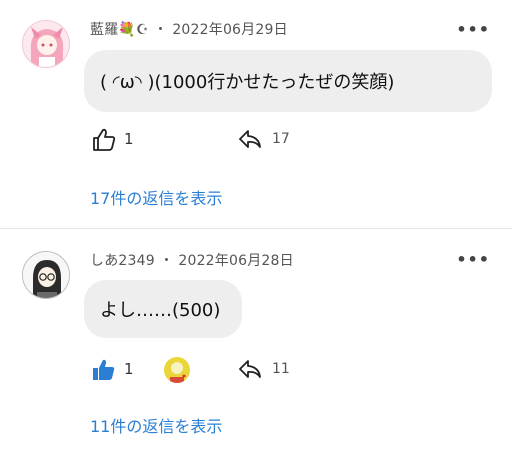 The height and width of the screenshot is (457, 512). Describe the element at coordinates (300, 139) in the screenshot. I see `comment-actions: 1 17` at that location.